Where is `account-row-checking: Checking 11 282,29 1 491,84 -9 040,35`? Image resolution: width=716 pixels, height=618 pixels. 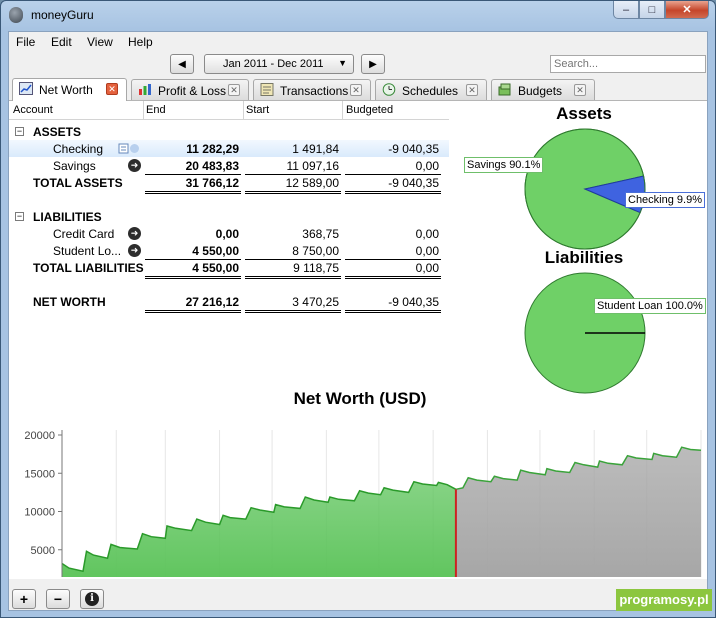
account-row-checking: Checking 11 282,29 1 491,84 -9 040,35 is located at coordinates (229, 148).